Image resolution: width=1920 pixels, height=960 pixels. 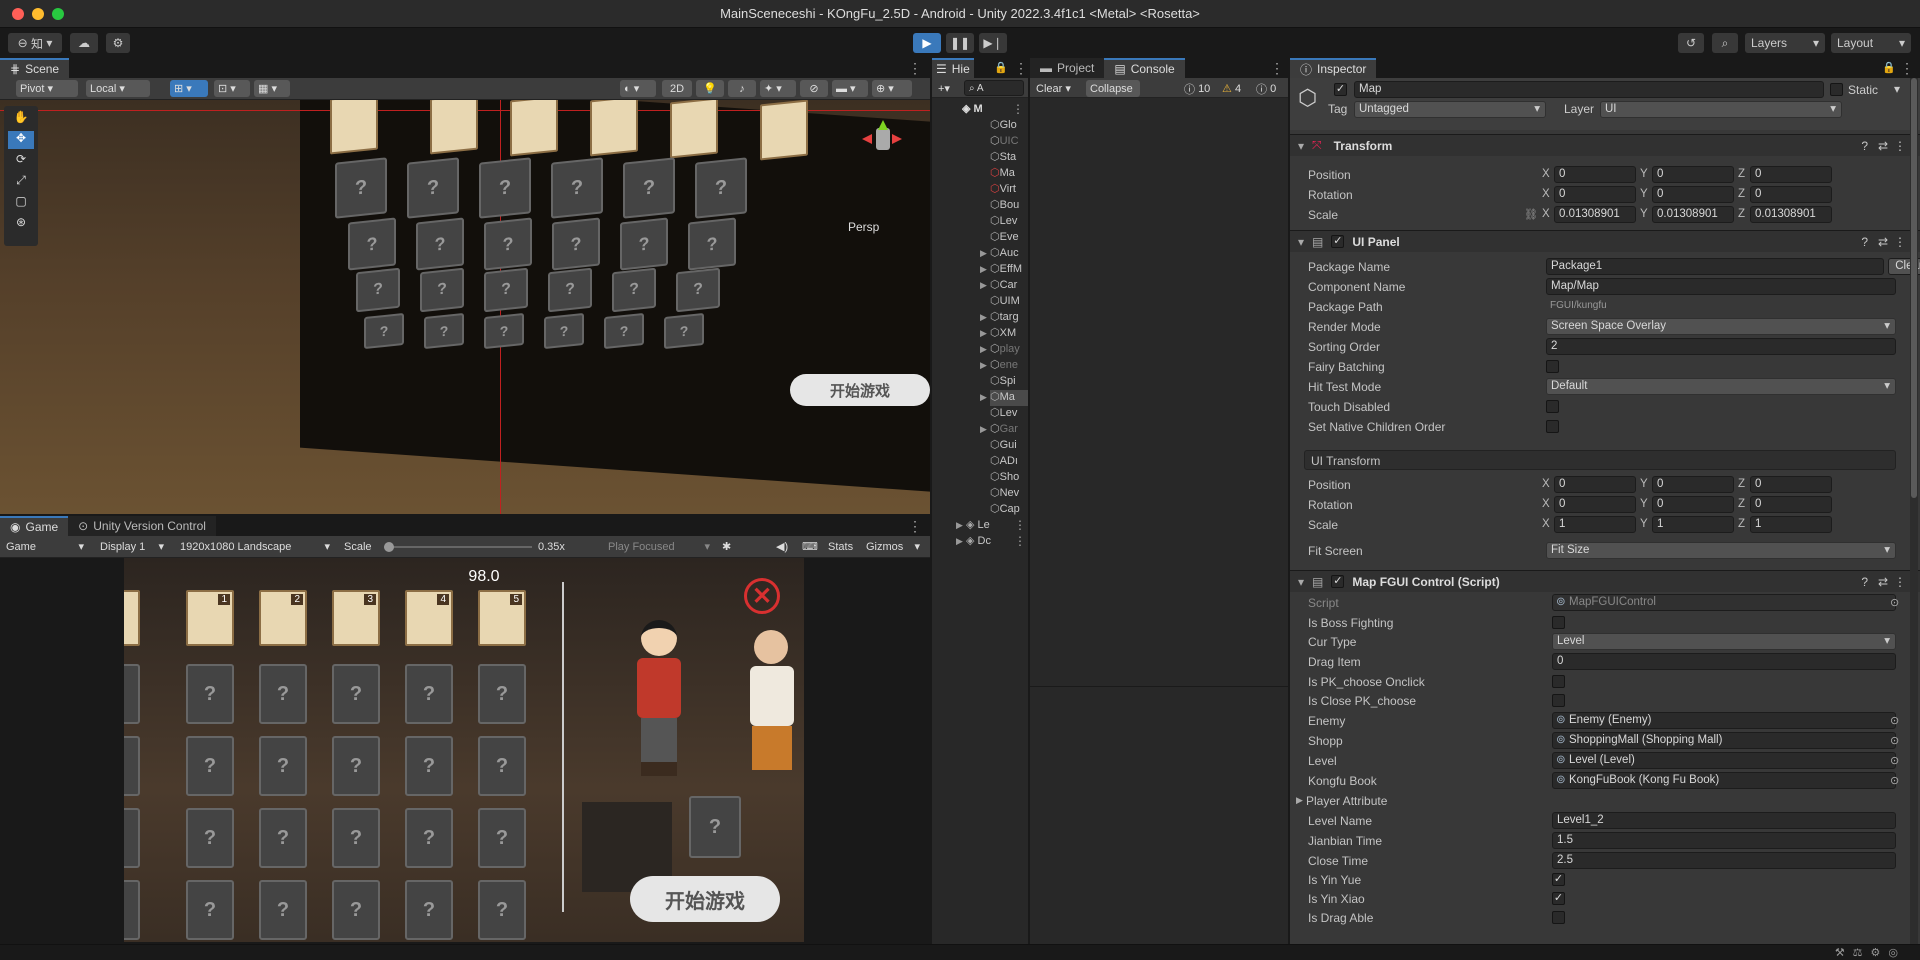 I want to click on hierarchy-menu-icon: ⋮, so click(x=1021, y=68).